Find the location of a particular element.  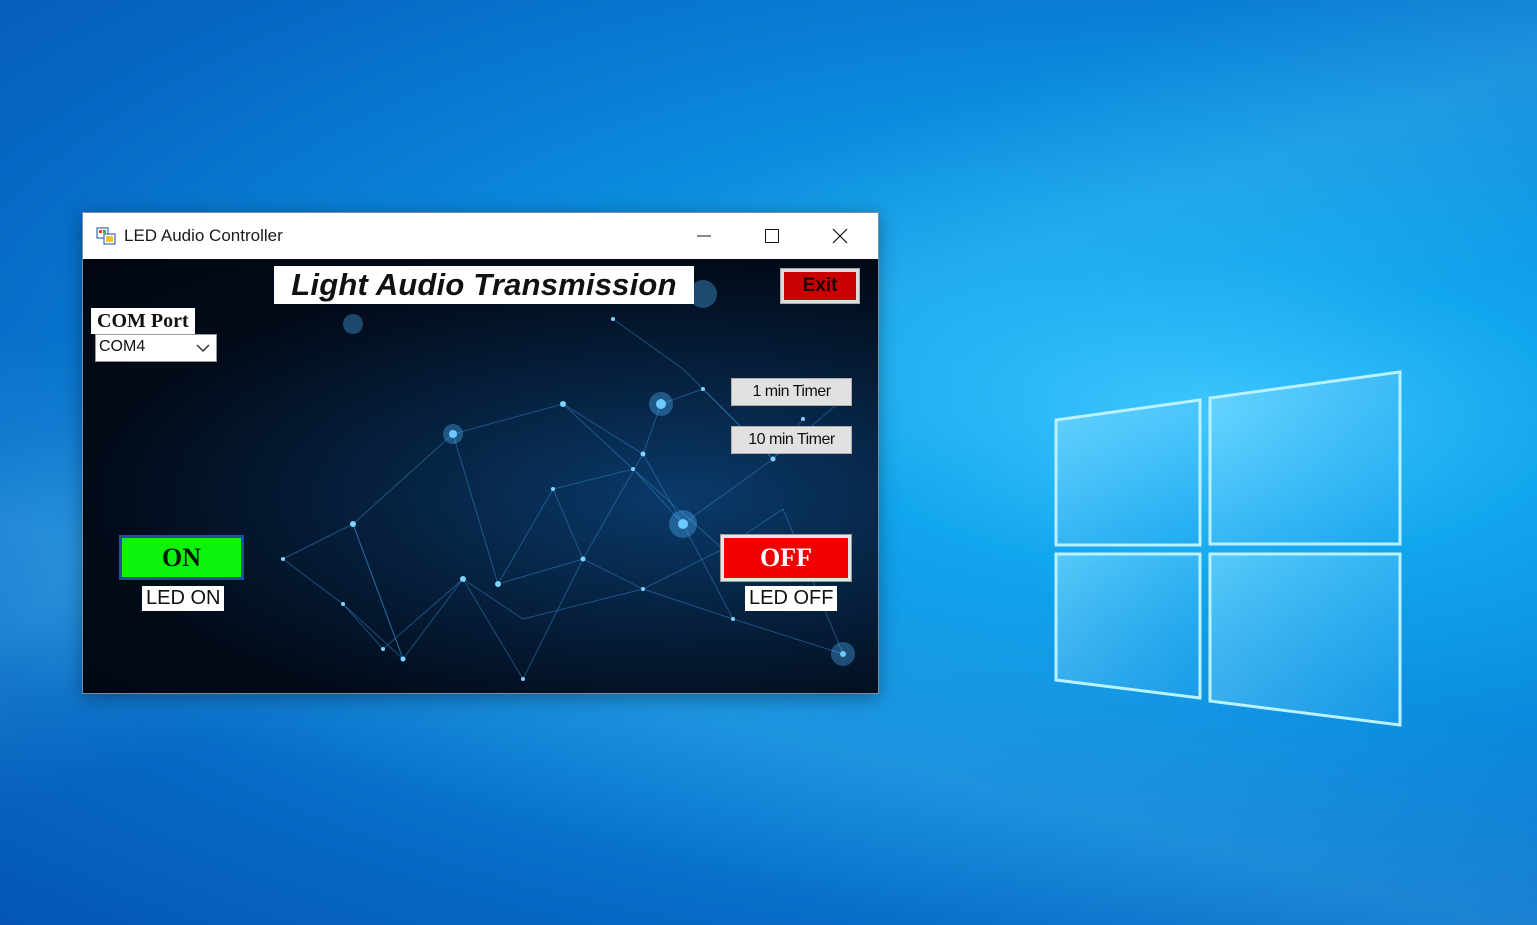

chevron-down-icon is located at coordinates (203, 348).